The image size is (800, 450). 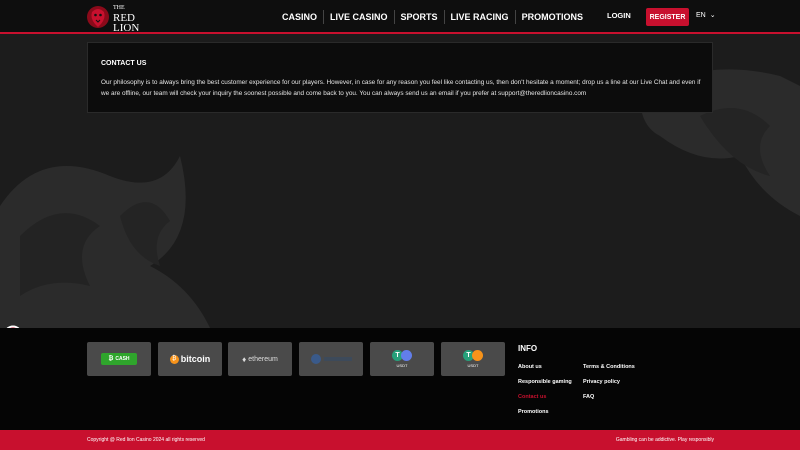 I want to click on bitcoin-cash-icon: ₿ CASH, so click(x=119, y=359).